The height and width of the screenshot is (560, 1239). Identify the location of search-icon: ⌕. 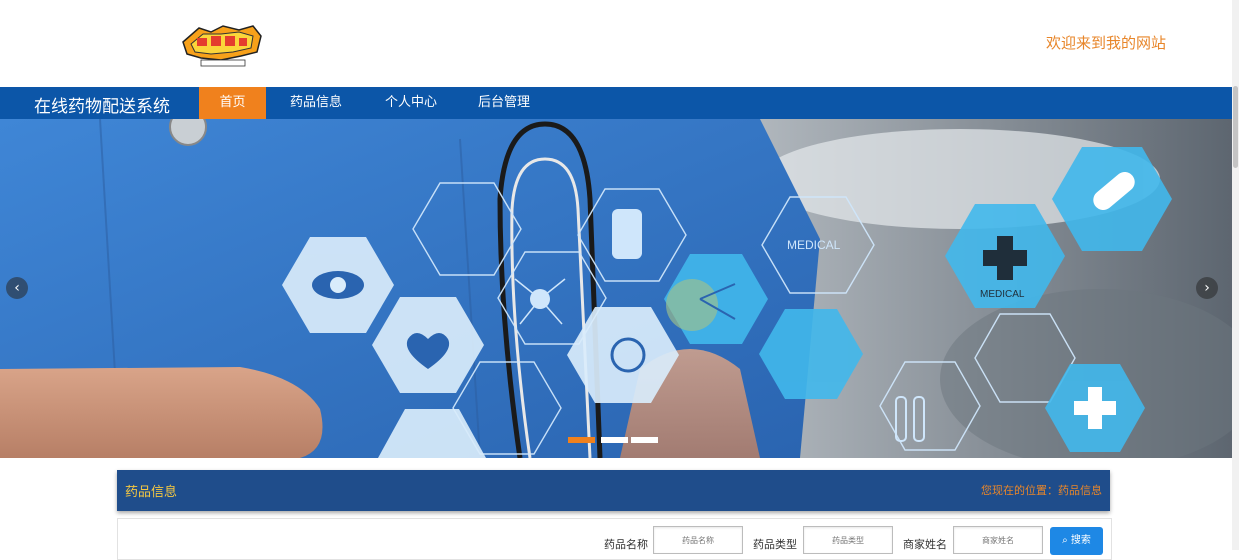
(1065, 540).